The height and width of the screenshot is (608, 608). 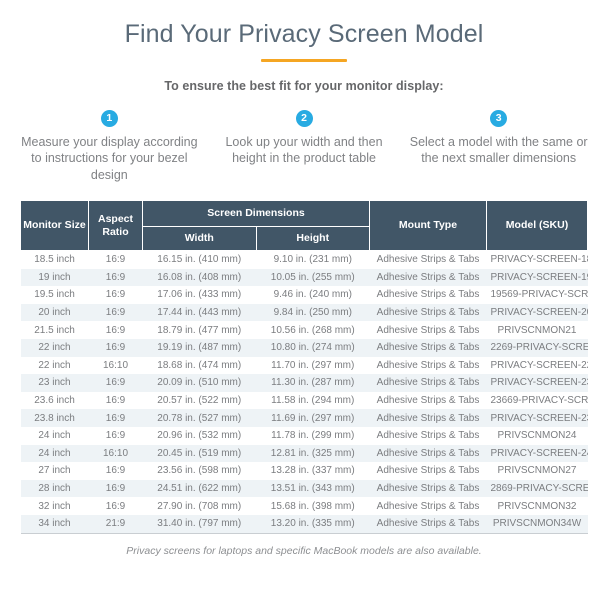 I want to click on cell-aspect-ratio: 16:10, so click(x=115, y=365).